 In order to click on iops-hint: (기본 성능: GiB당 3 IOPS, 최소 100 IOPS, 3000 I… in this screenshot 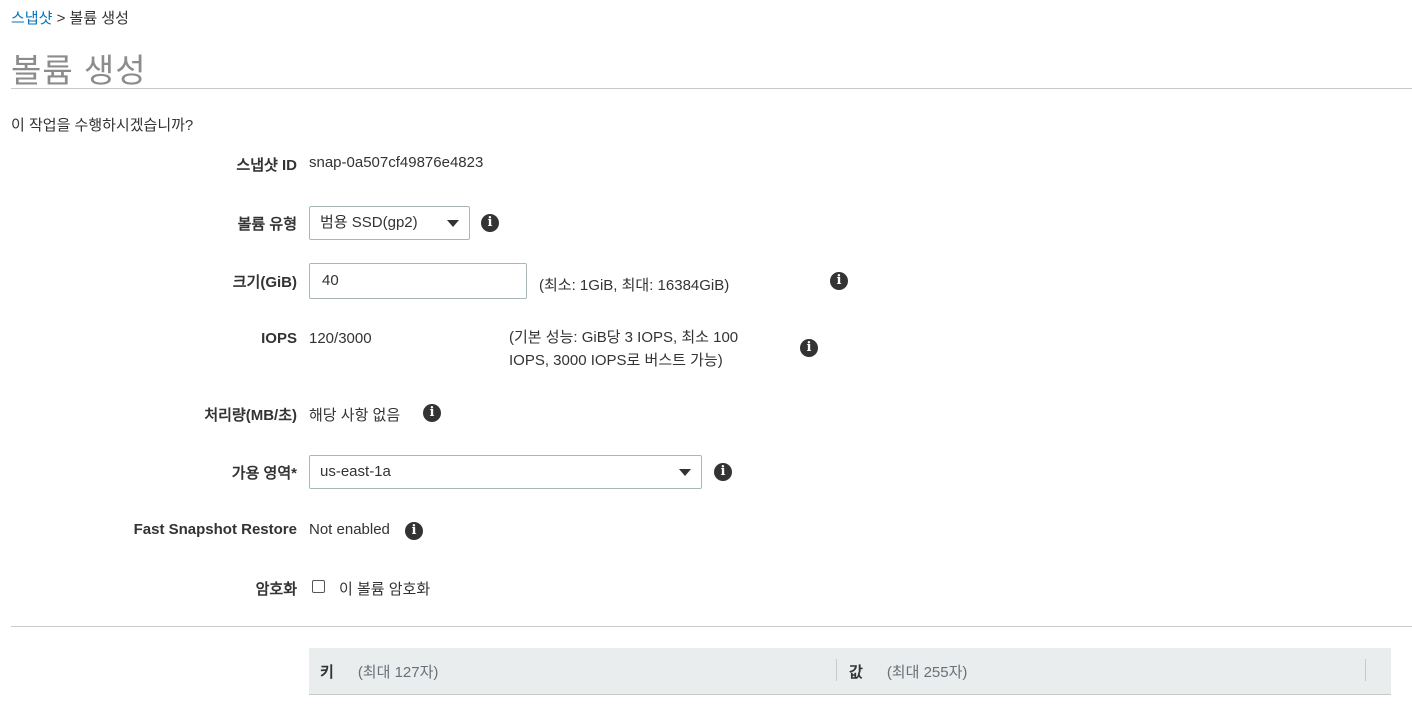, I will do `click(623, 349)`.